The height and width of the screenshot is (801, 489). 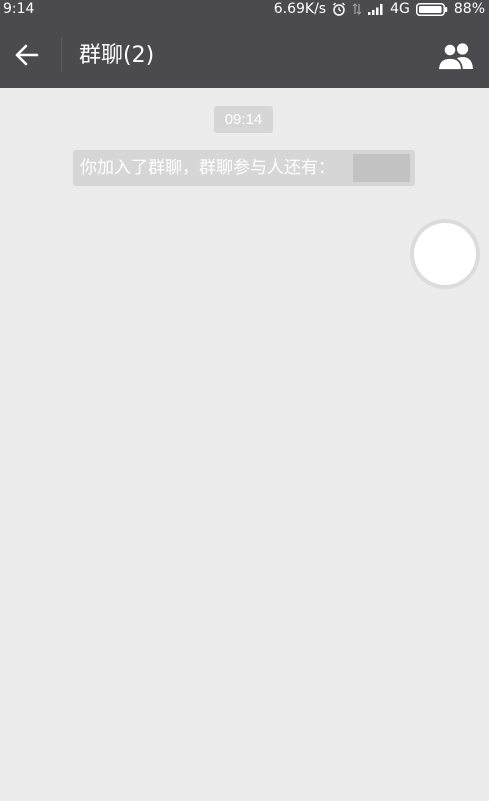 I want to click on message-timestamp: 09:14, so click(x=243, y=119).